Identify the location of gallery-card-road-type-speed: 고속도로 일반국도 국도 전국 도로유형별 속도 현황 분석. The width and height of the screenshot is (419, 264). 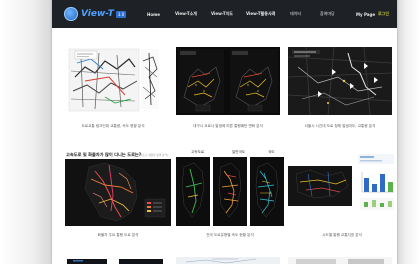
(230, 197).